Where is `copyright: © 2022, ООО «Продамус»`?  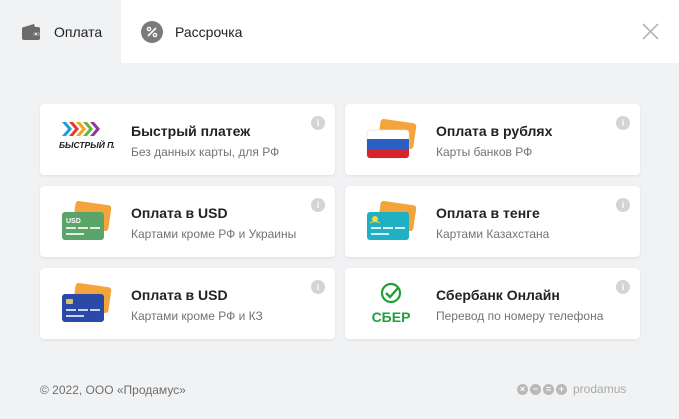 copyright: © 2022, ООО «Продамус» is located at coordinates (113, 390).